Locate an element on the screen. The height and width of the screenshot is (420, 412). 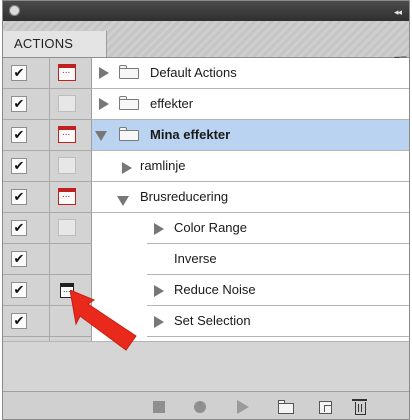
annotation-arrow-icon is located at coordinates (103, 320).